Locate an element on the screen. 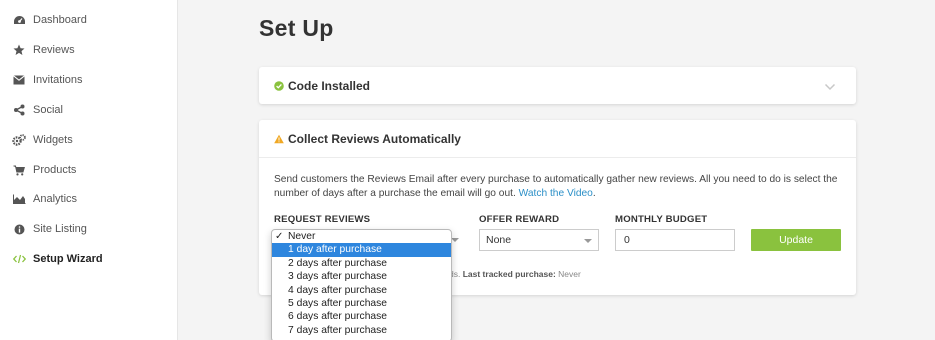 Image resolution: width=935 pixels, height=340 pixels. code-installed-header: Code Installed is located at coordinates (322, 85).